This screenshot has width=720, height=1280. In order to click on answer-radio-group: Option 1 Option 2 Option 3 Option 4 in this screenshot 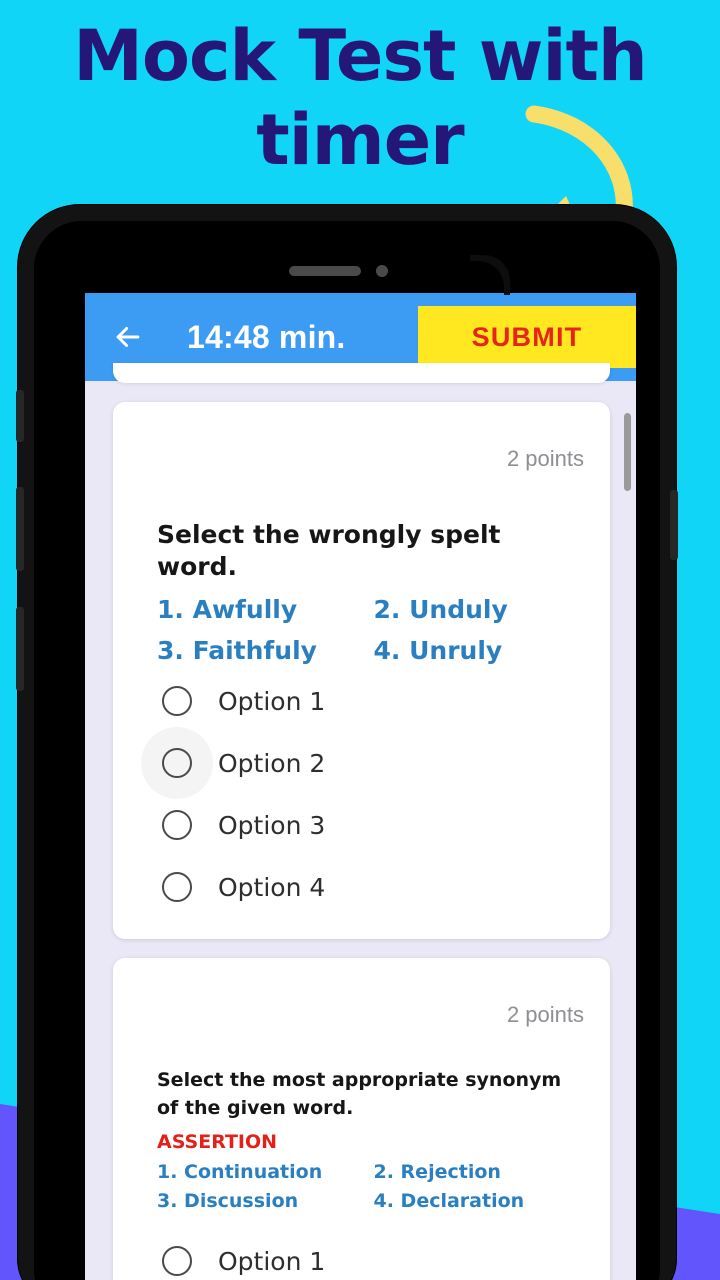, I will do `click(365, 794)`.